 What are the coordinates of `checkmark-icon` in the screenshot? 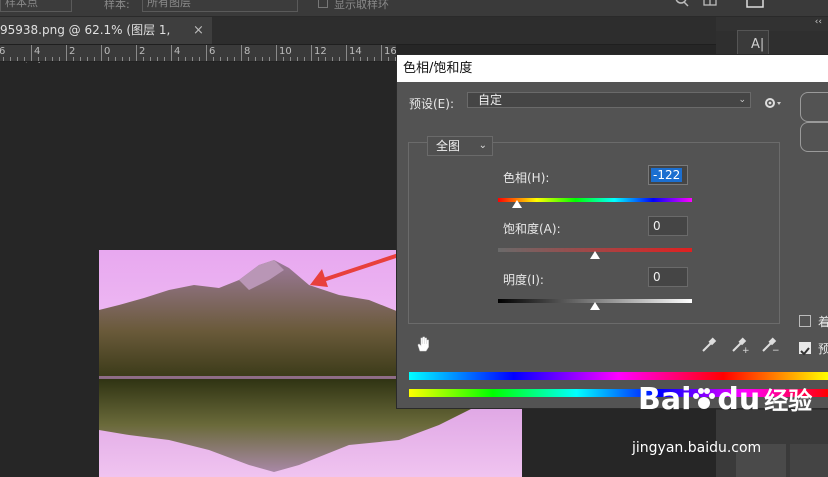 It's located at (805, 351).